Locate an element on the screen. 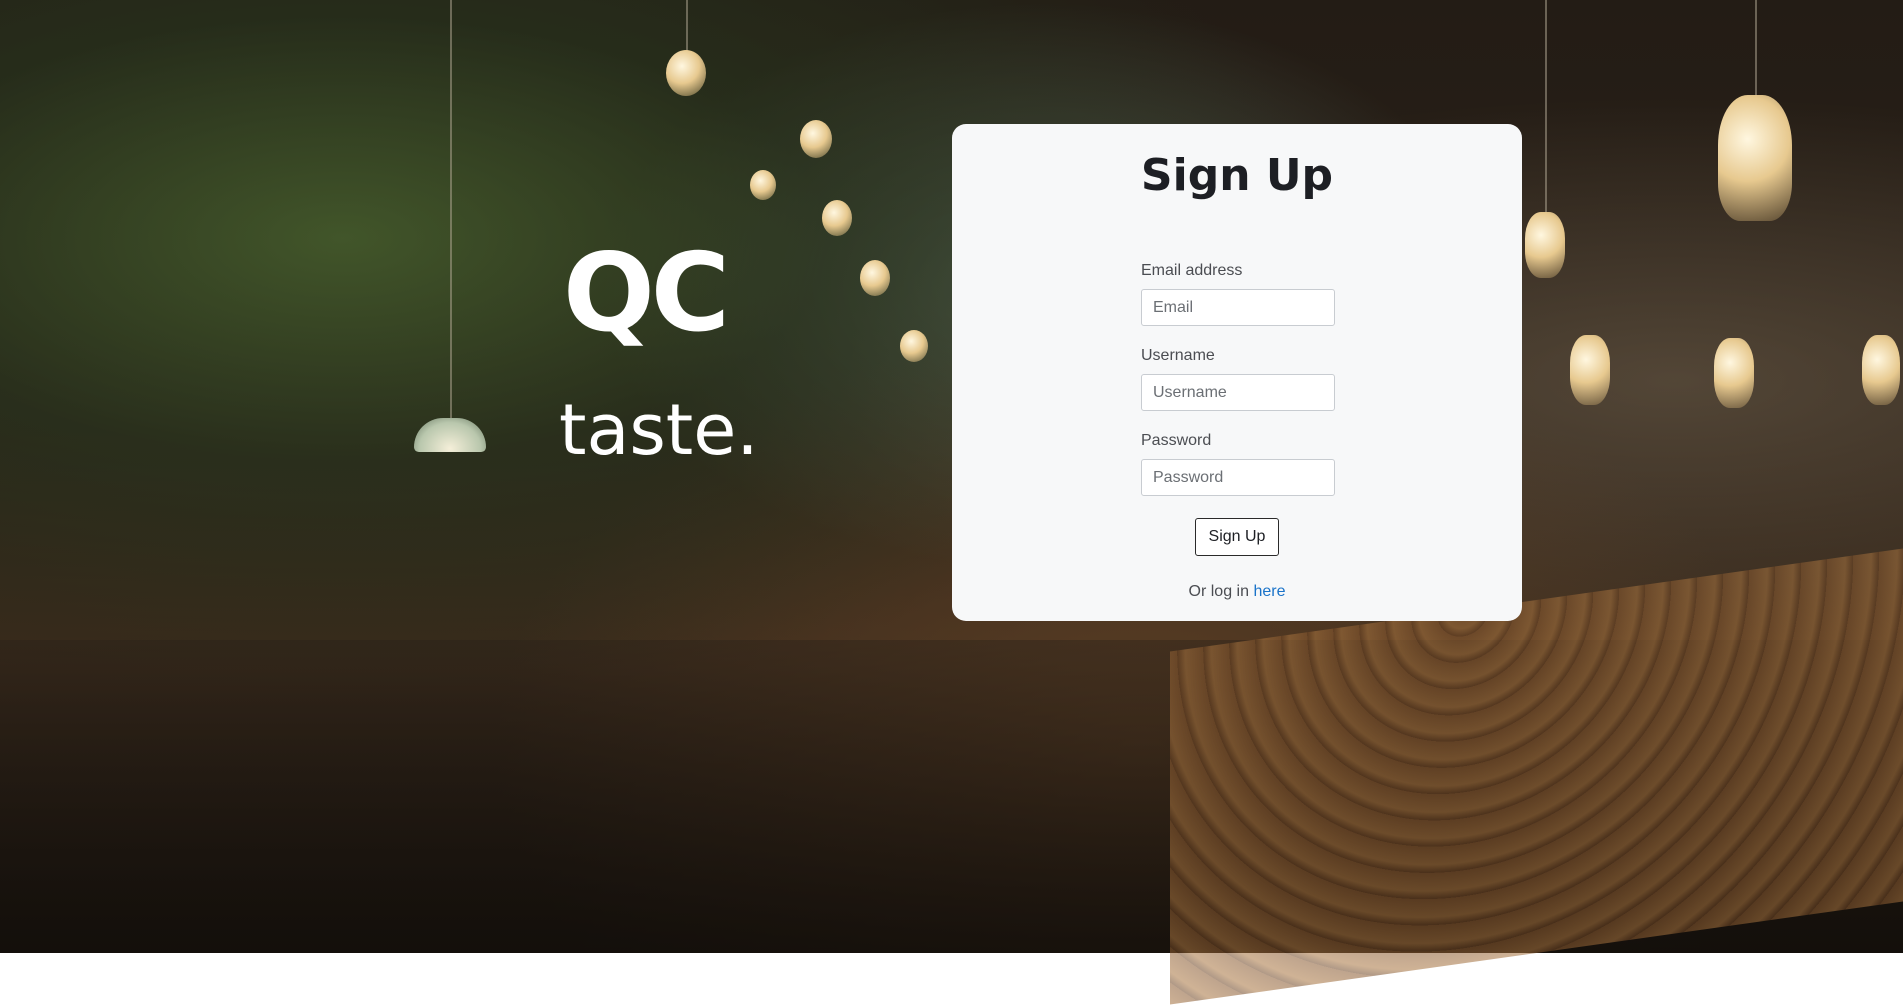  logo-mark: QC is located at coordinates (646, 293).